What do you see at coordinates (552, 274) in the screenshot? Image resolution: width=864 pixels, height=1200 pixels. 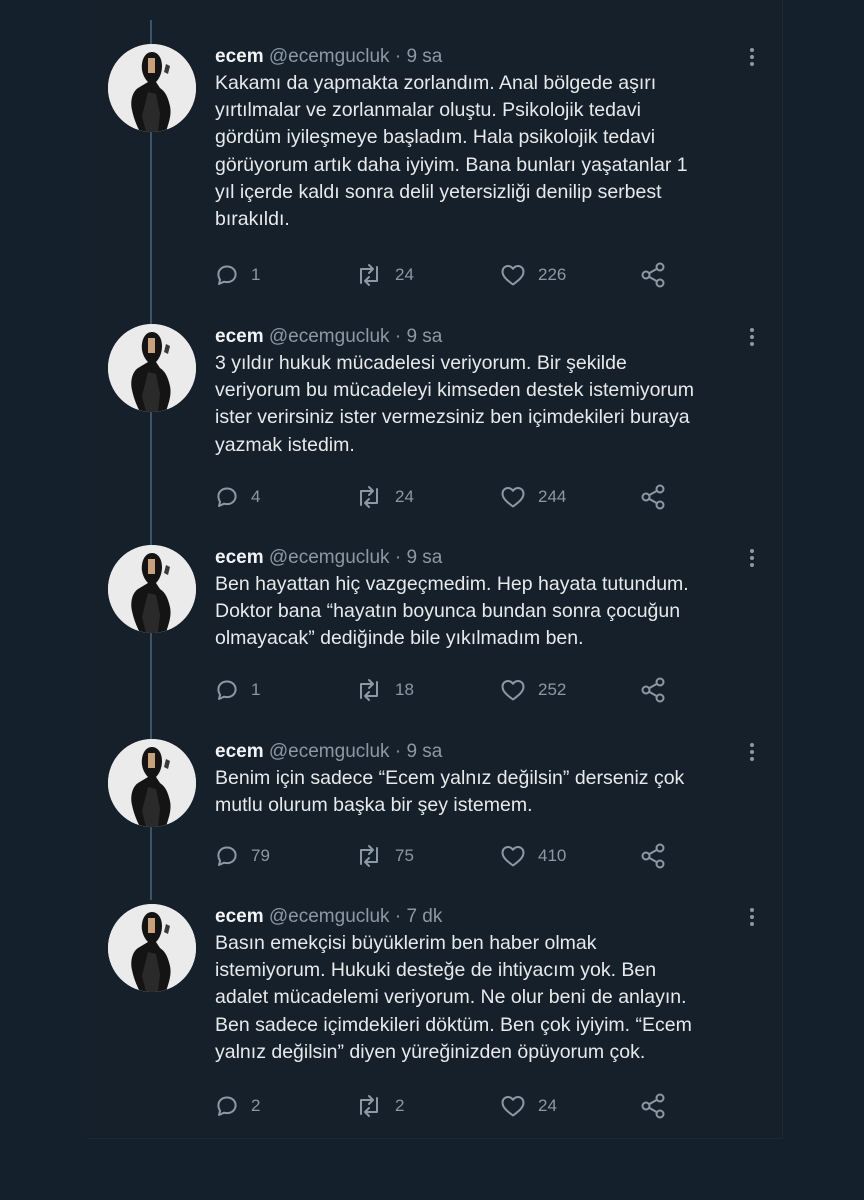 I see `like-count: 226` at bounding box center [552, 274].